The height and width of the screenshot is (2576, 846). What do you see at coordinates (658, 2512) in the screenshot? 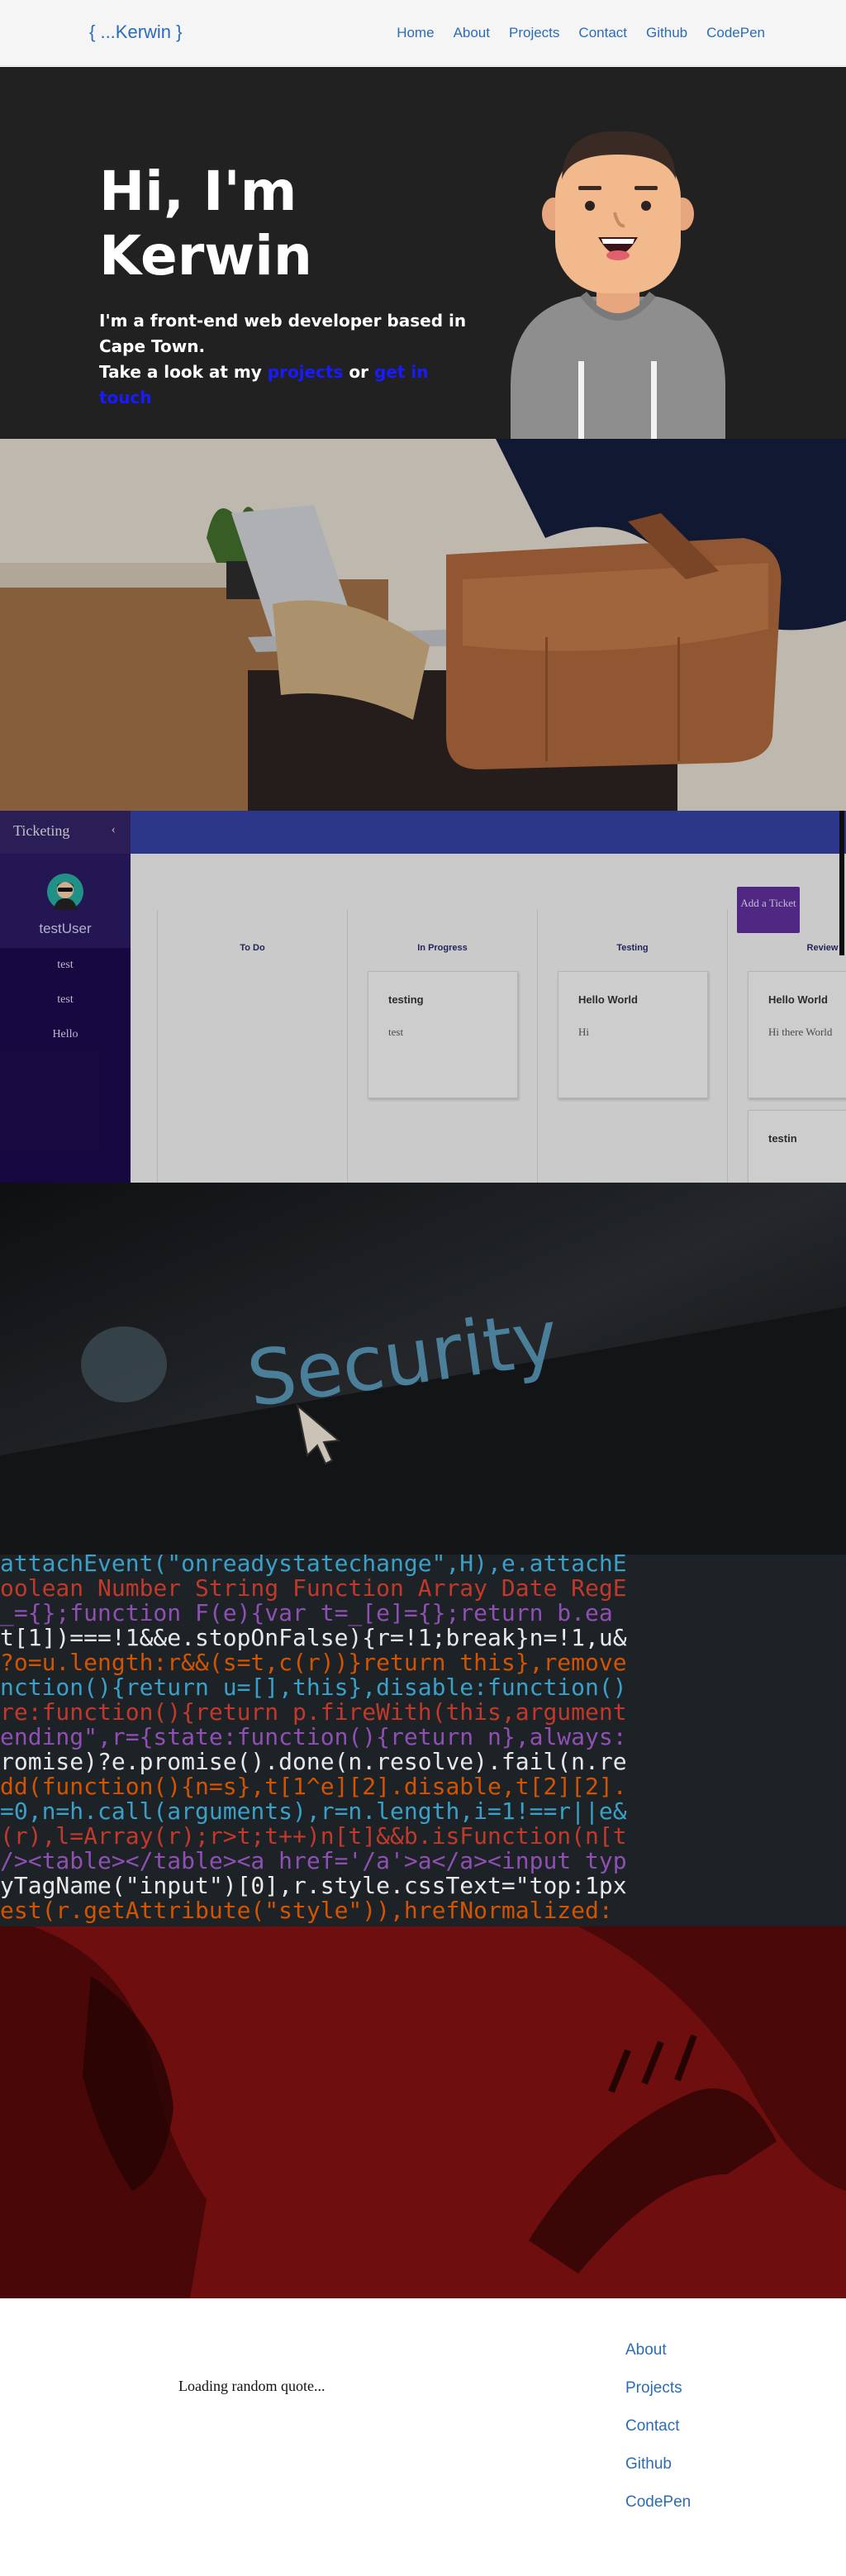
I see `footer-link-codepen: CodePen` at bounding box center [658, 2512].